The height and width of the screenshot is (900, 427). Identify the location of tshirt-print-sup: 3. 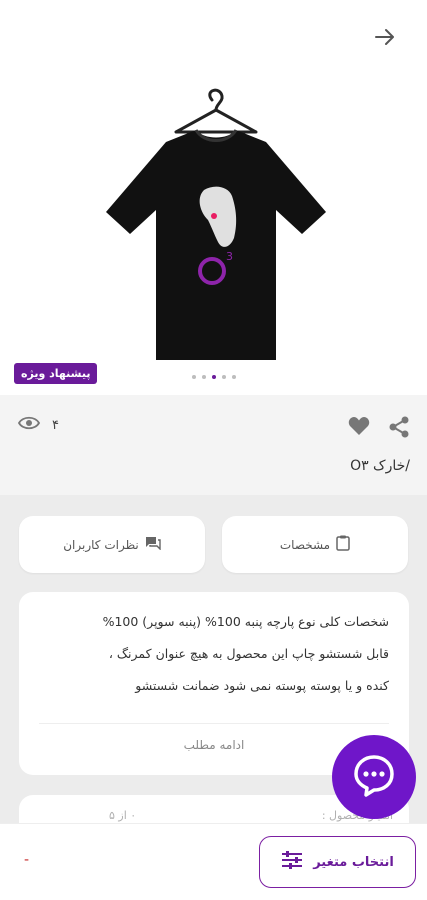
(229, 256).